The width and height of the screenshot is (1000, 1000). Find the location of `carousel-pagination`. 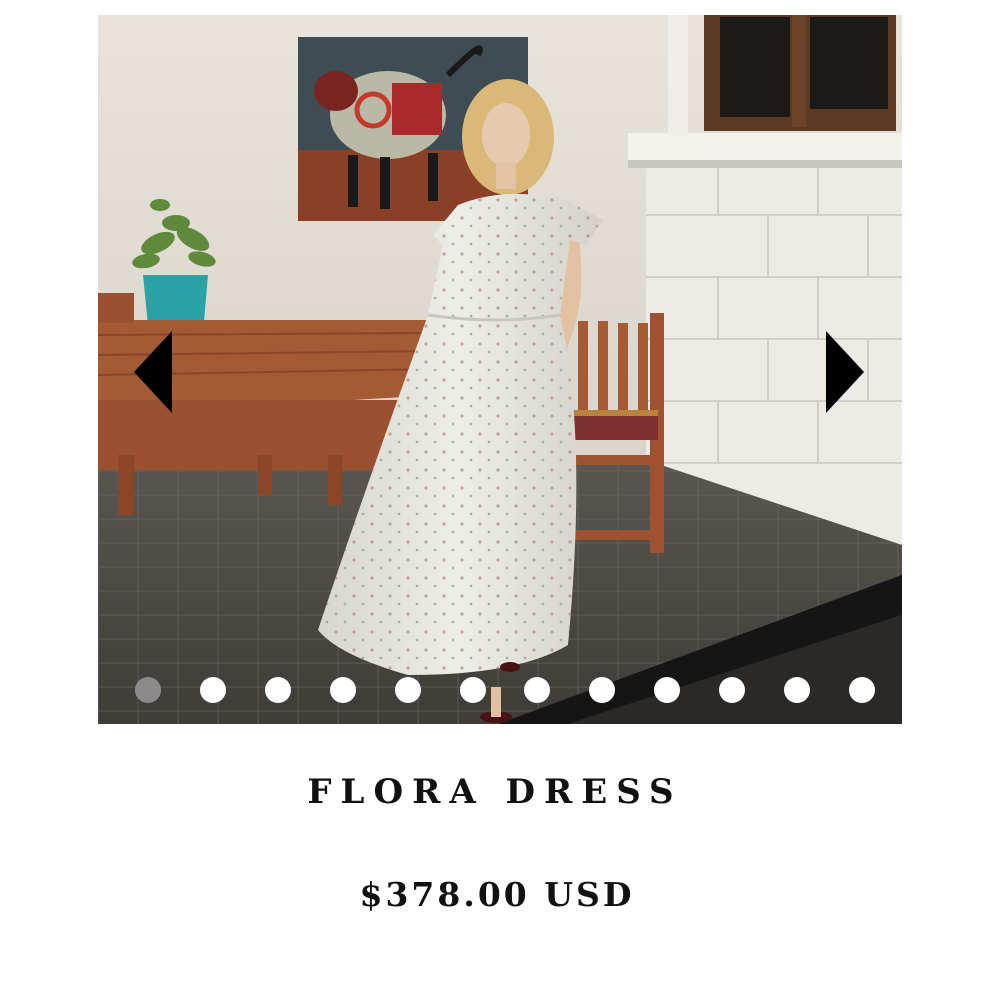

carousel-pagination is located at coordinates (505, 690).